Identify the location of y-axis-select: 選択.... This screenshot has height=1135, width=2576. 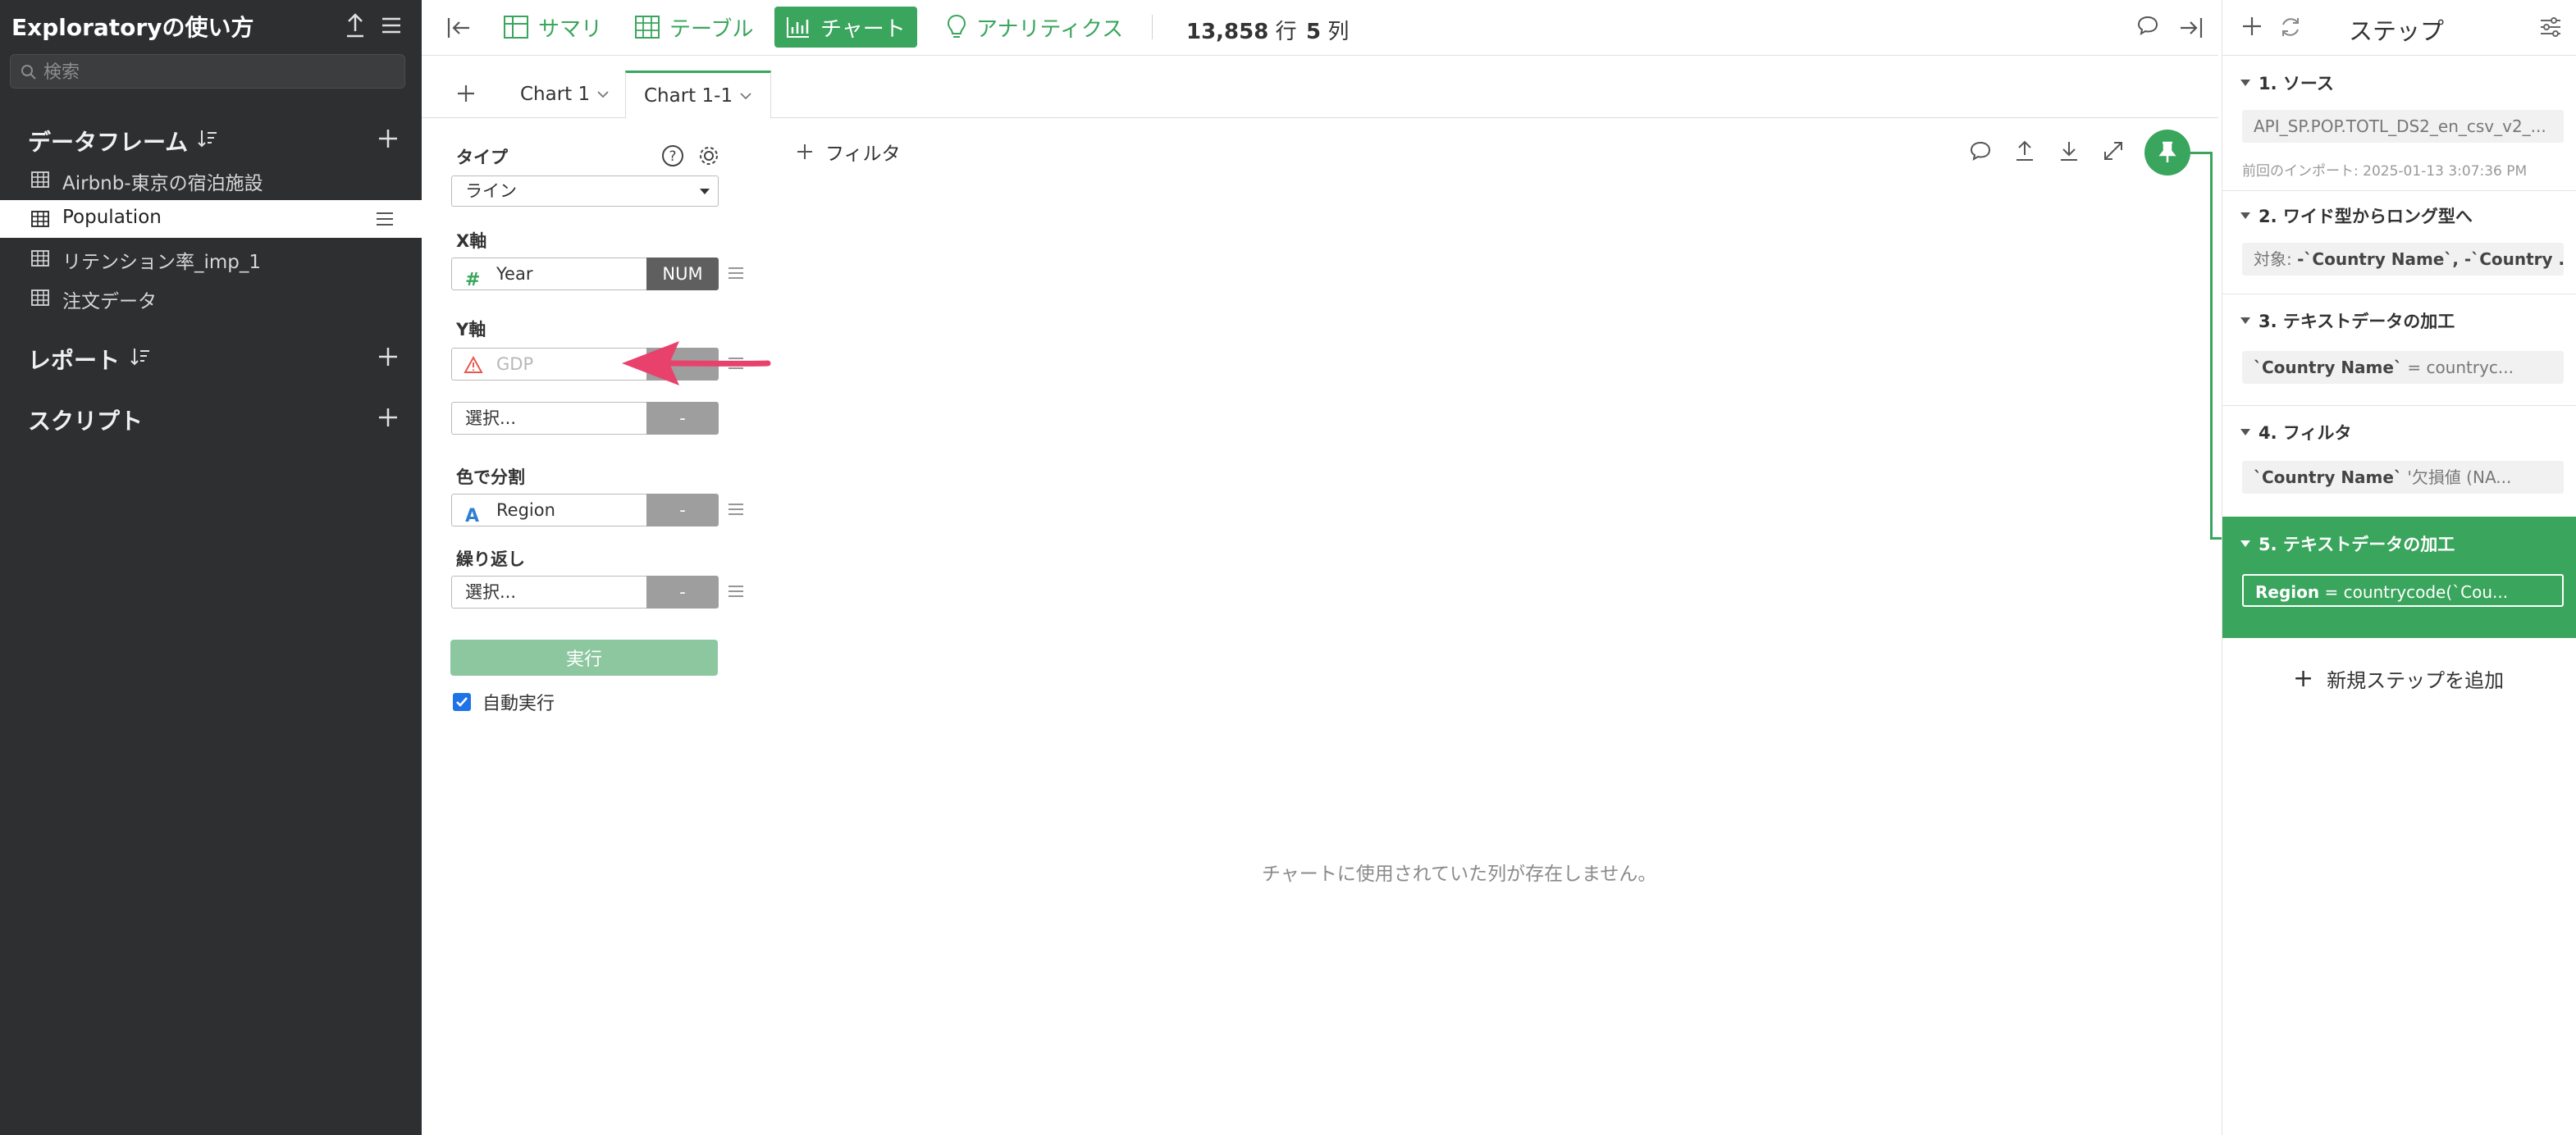
(548, 419).